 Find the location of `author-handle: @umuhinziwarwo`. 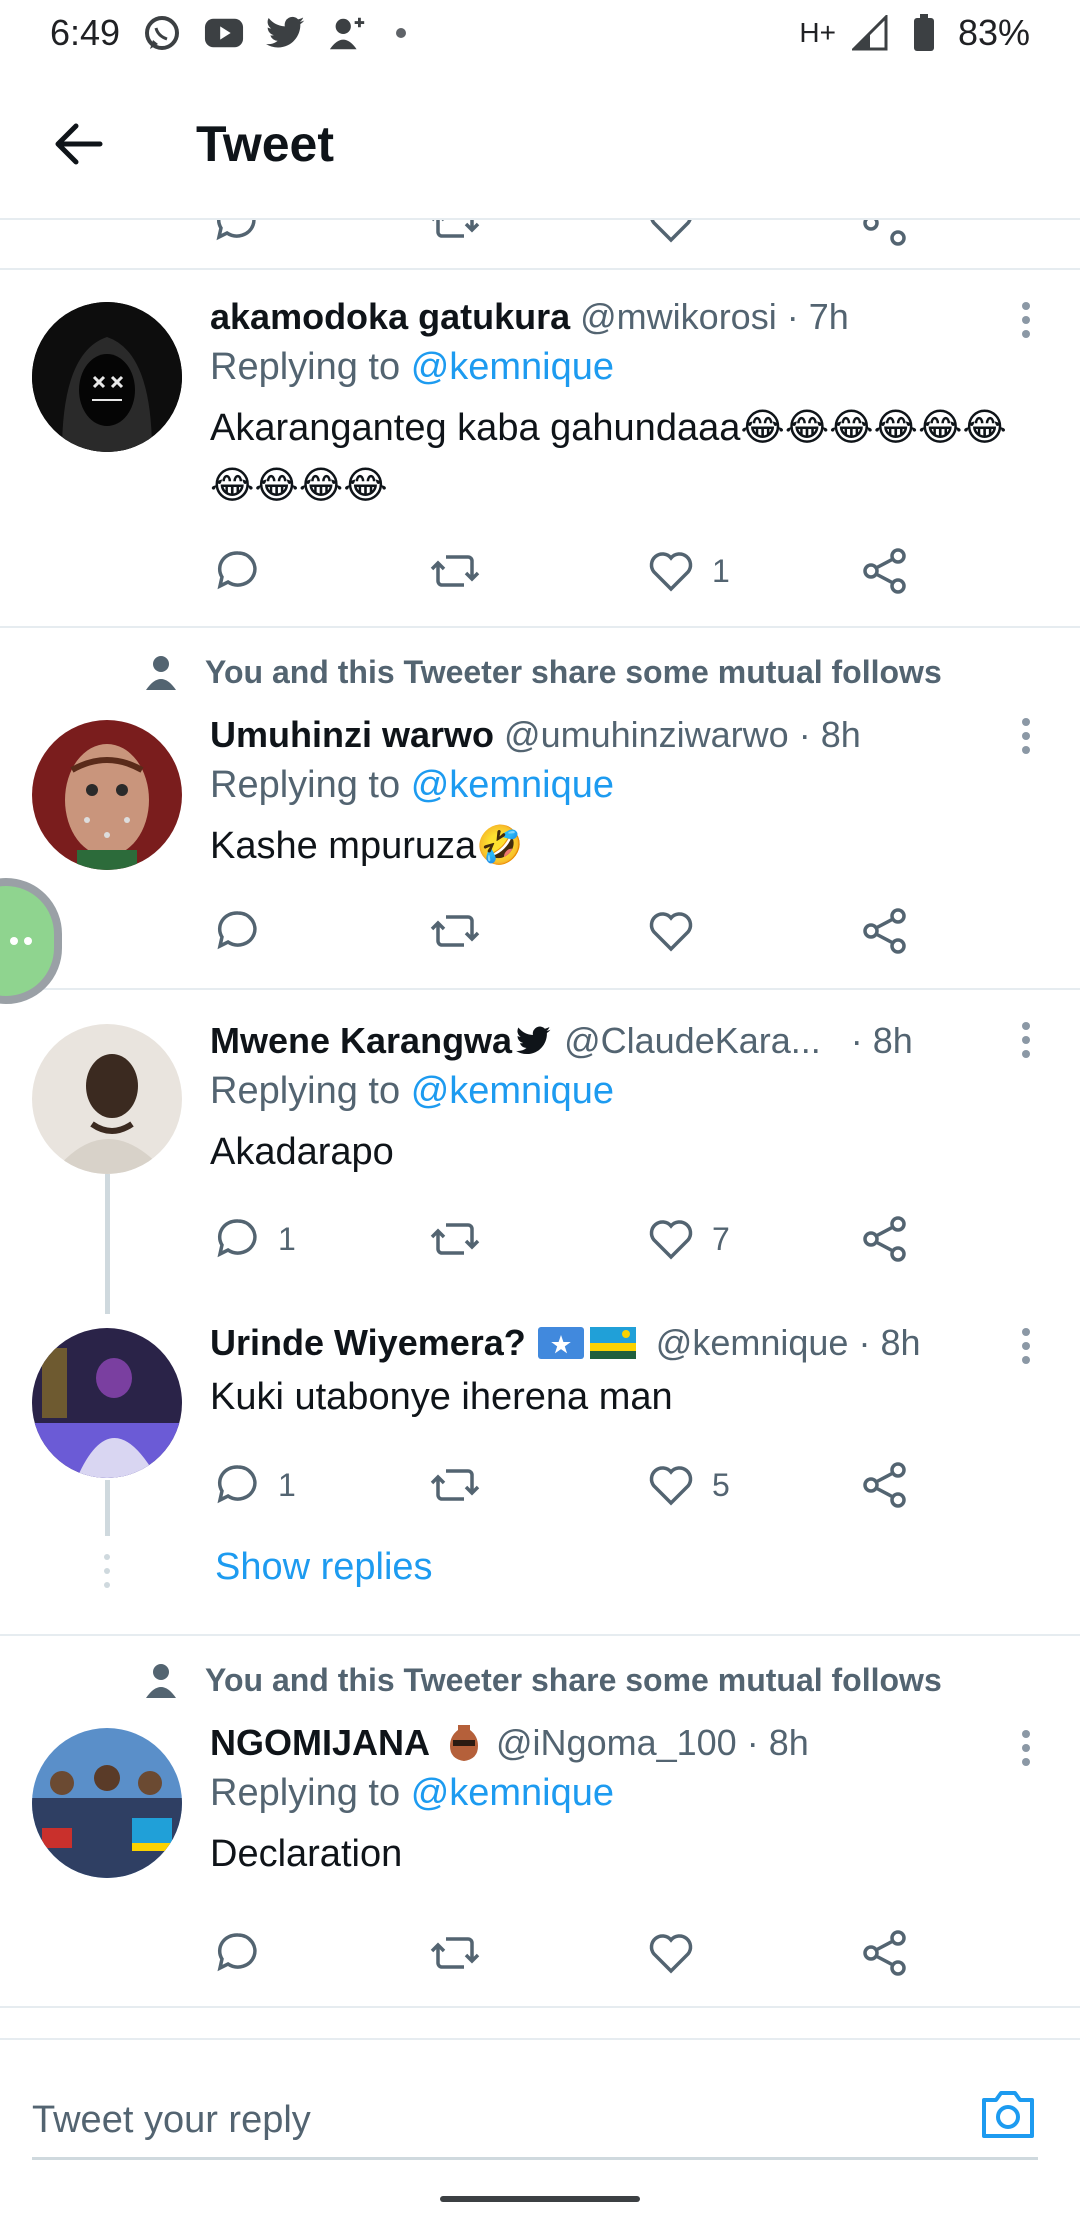

author-handle: @umuhinziwarwo is located at coordinates (646, 735).